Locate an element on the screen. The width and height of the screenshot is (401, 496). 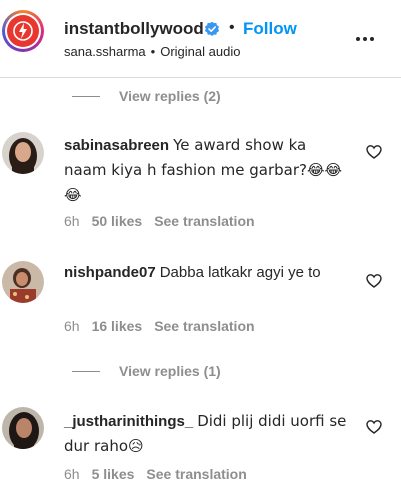
comment-body: nishpande07 Dabba latkakr agyi ye to is located at coordinates (207, 272).